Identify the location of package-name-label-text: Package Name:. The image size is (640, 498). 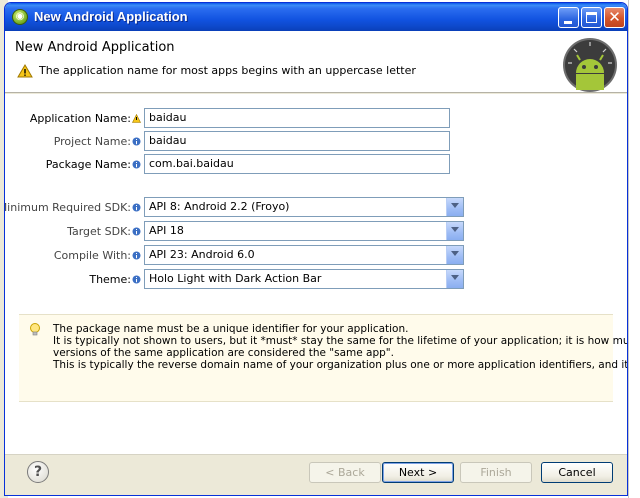
(88, 164).